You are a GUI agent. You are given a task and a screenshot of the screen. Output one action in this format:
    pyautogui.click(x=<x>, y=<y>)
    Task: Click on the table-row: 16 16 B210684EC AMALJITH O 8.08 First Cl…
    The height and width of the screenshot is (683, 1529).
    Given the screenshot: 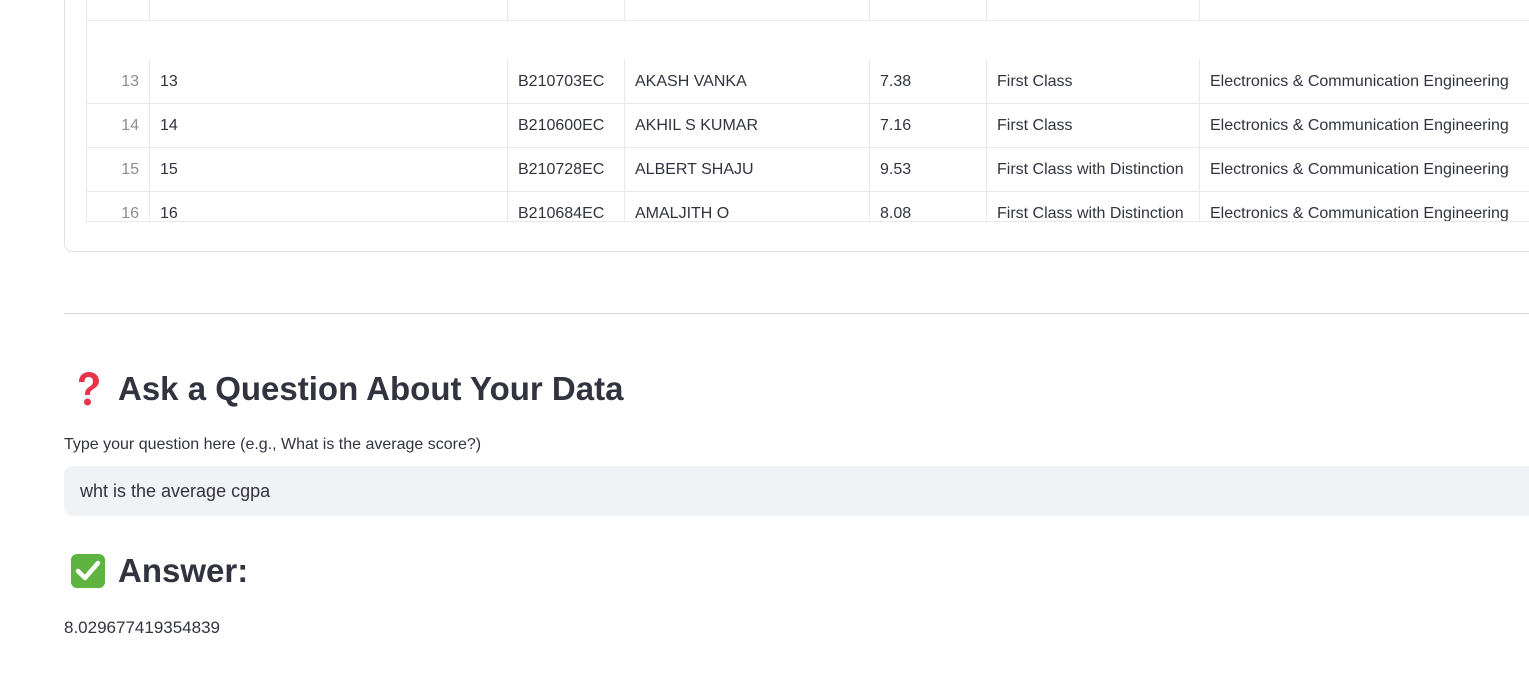 What is the action you would take?
    pyautogui.click(x=808, y=206)
    